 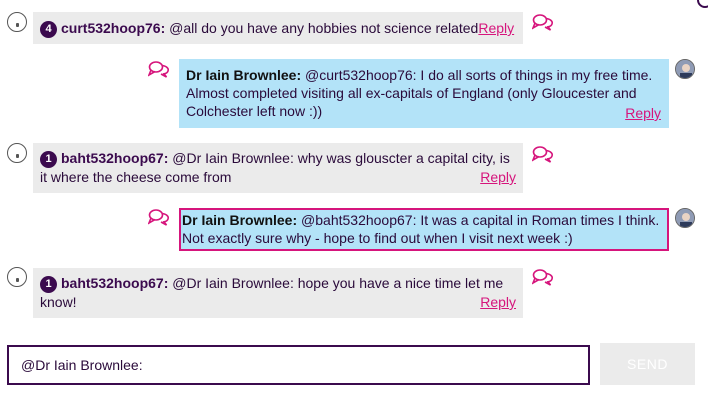 What do you see at coordinates (702, 4) in the screenshot?
I see `corner-badge-fragment` at bounding box center [702, 4].